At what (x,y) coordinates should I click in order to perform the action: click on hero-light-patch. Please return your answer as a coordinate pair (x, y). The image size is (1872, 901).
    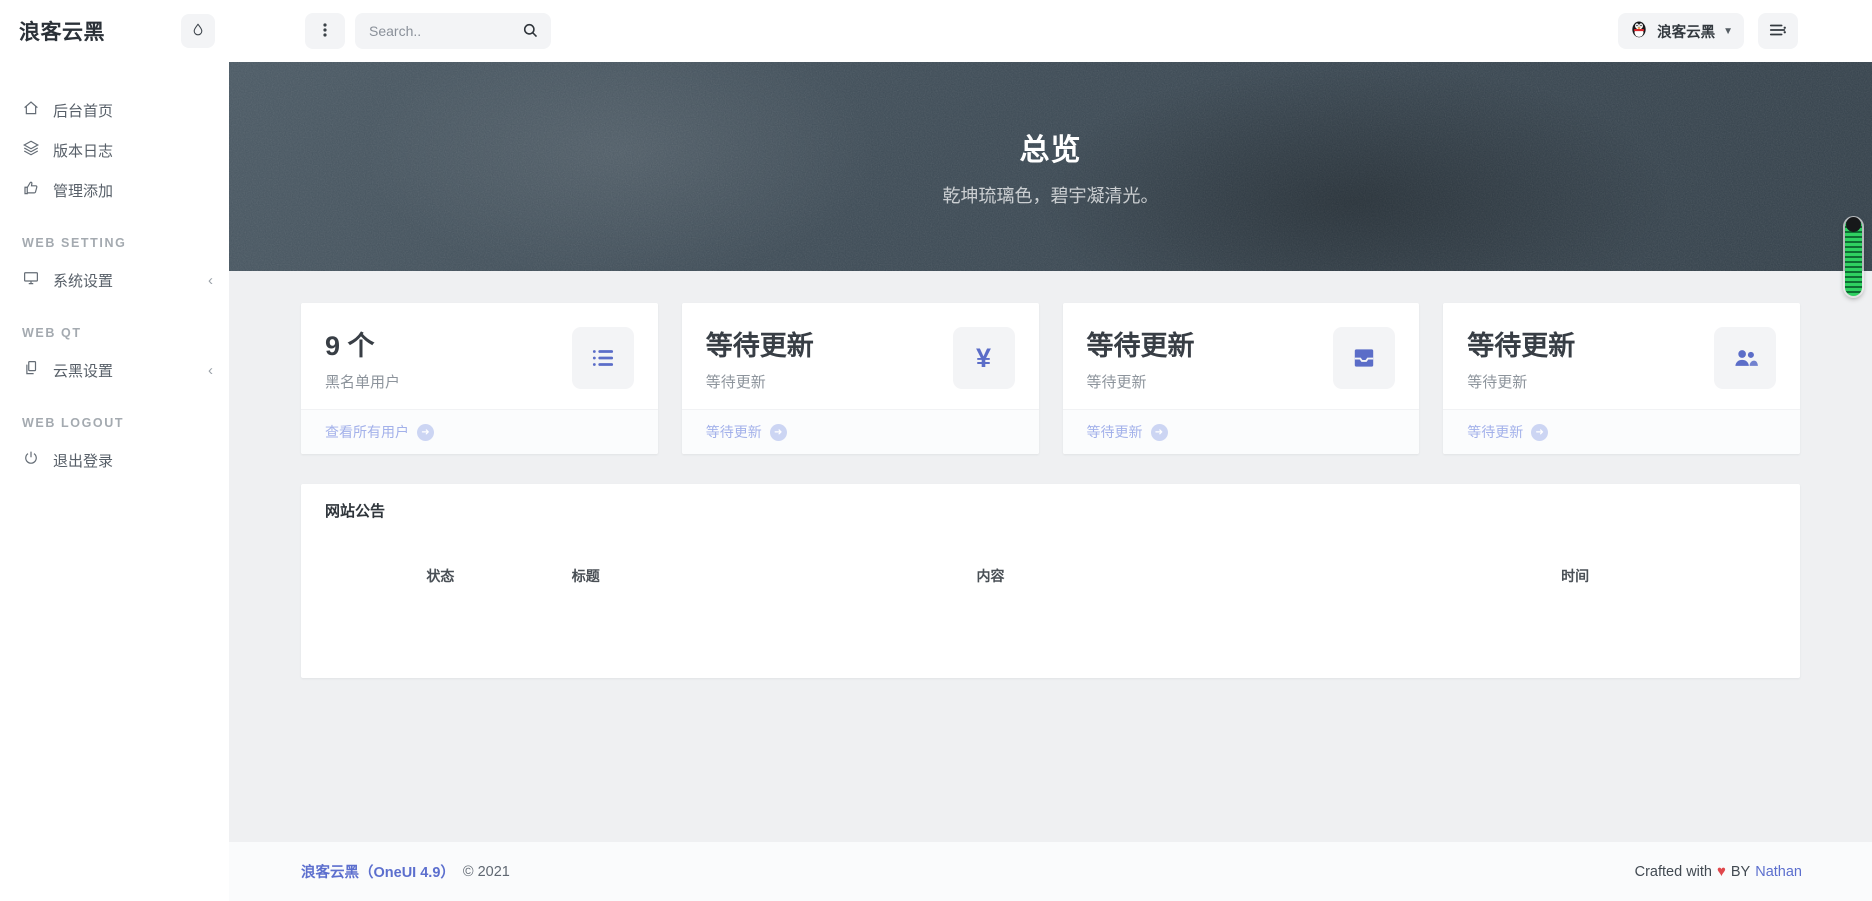
    Looking at the image, I should click on (620, 166).